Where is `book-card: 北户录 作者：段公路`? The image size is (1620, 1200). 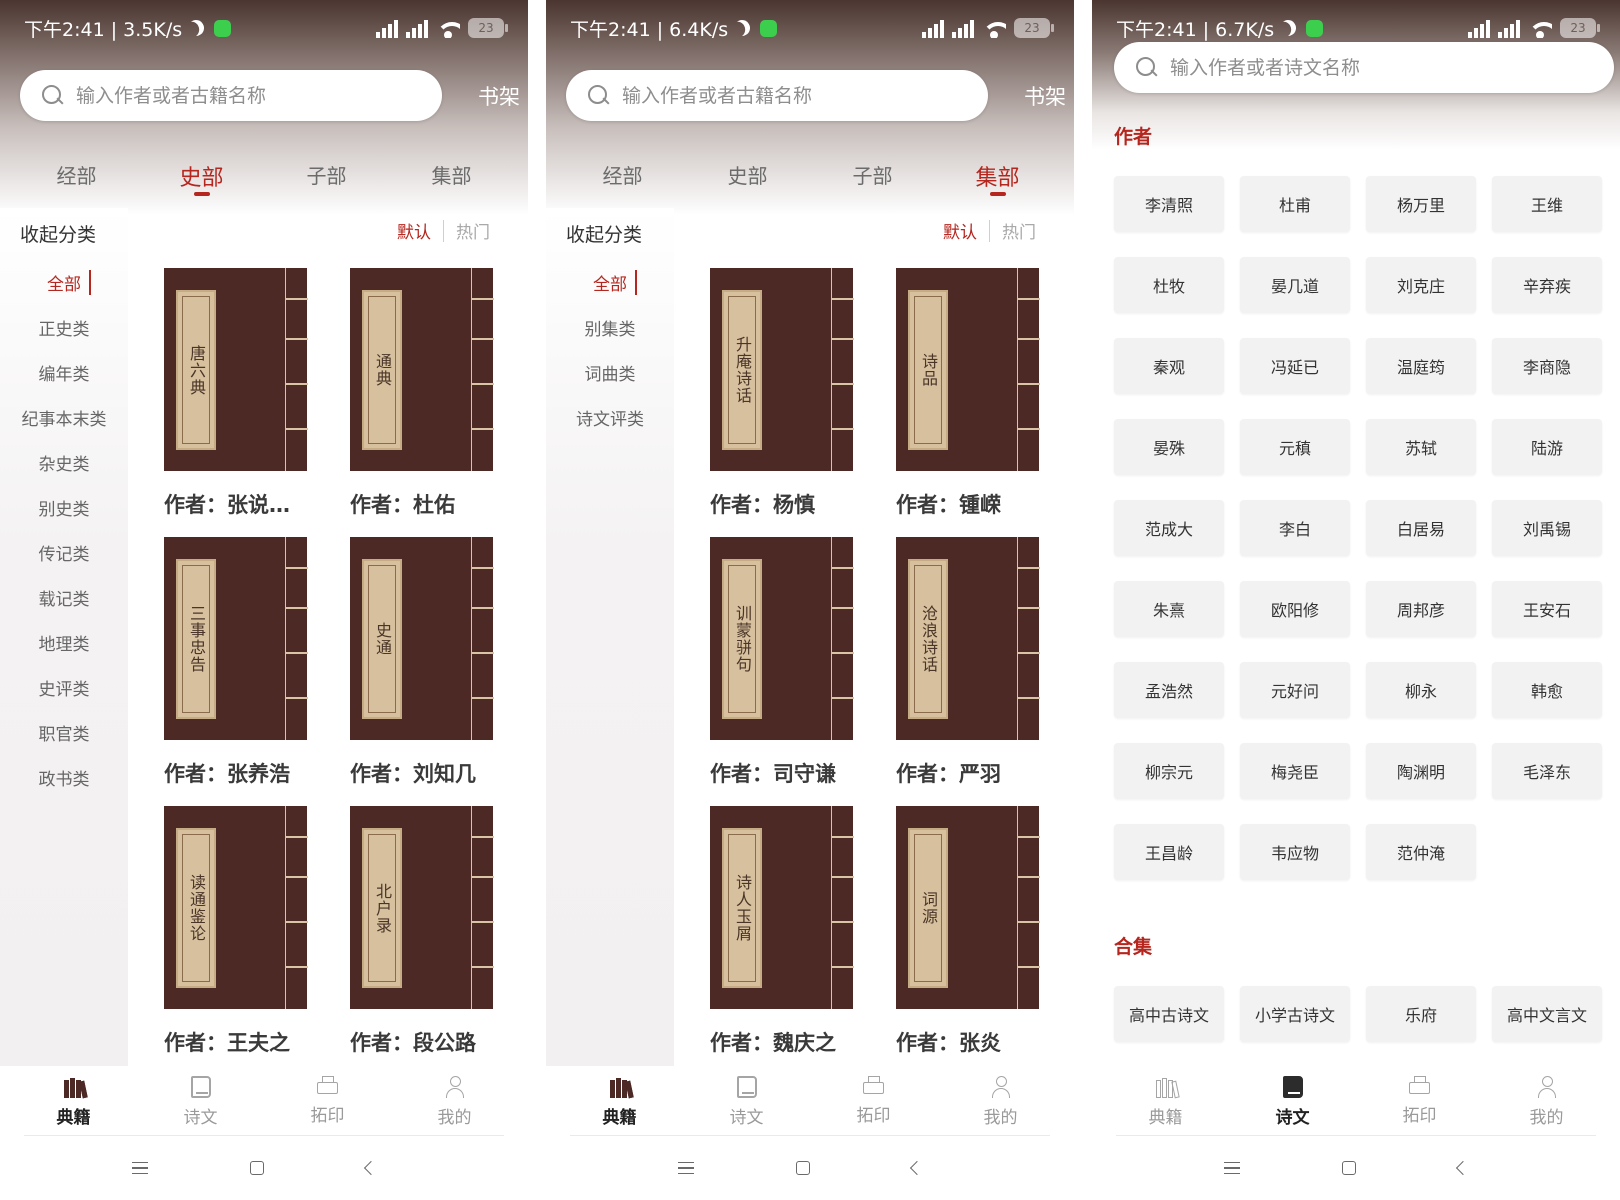 book-card: 北户录 作者：段公路 is located at coordinates (422, 931).